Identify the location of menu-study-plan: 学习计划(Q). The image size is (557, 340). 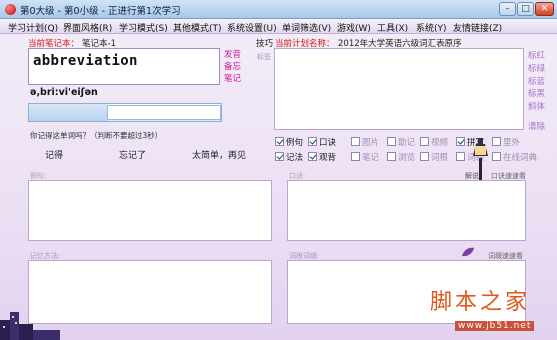
(33, 27).